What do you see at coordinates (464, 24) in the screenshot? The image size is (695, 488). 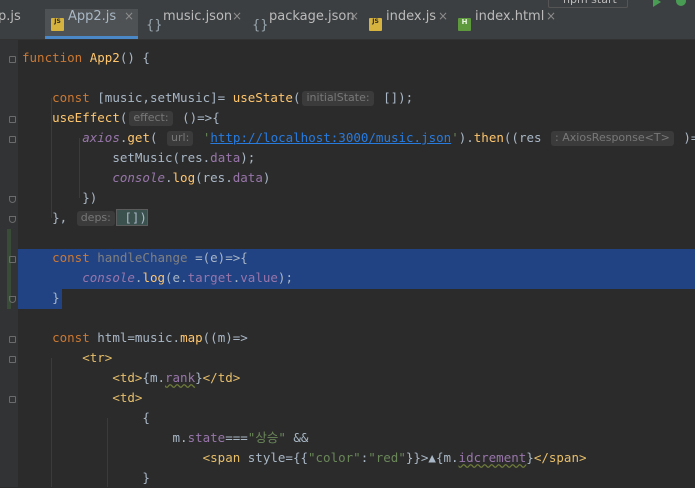 I see `html-file-icon: H` at bounding box center [464, 24].